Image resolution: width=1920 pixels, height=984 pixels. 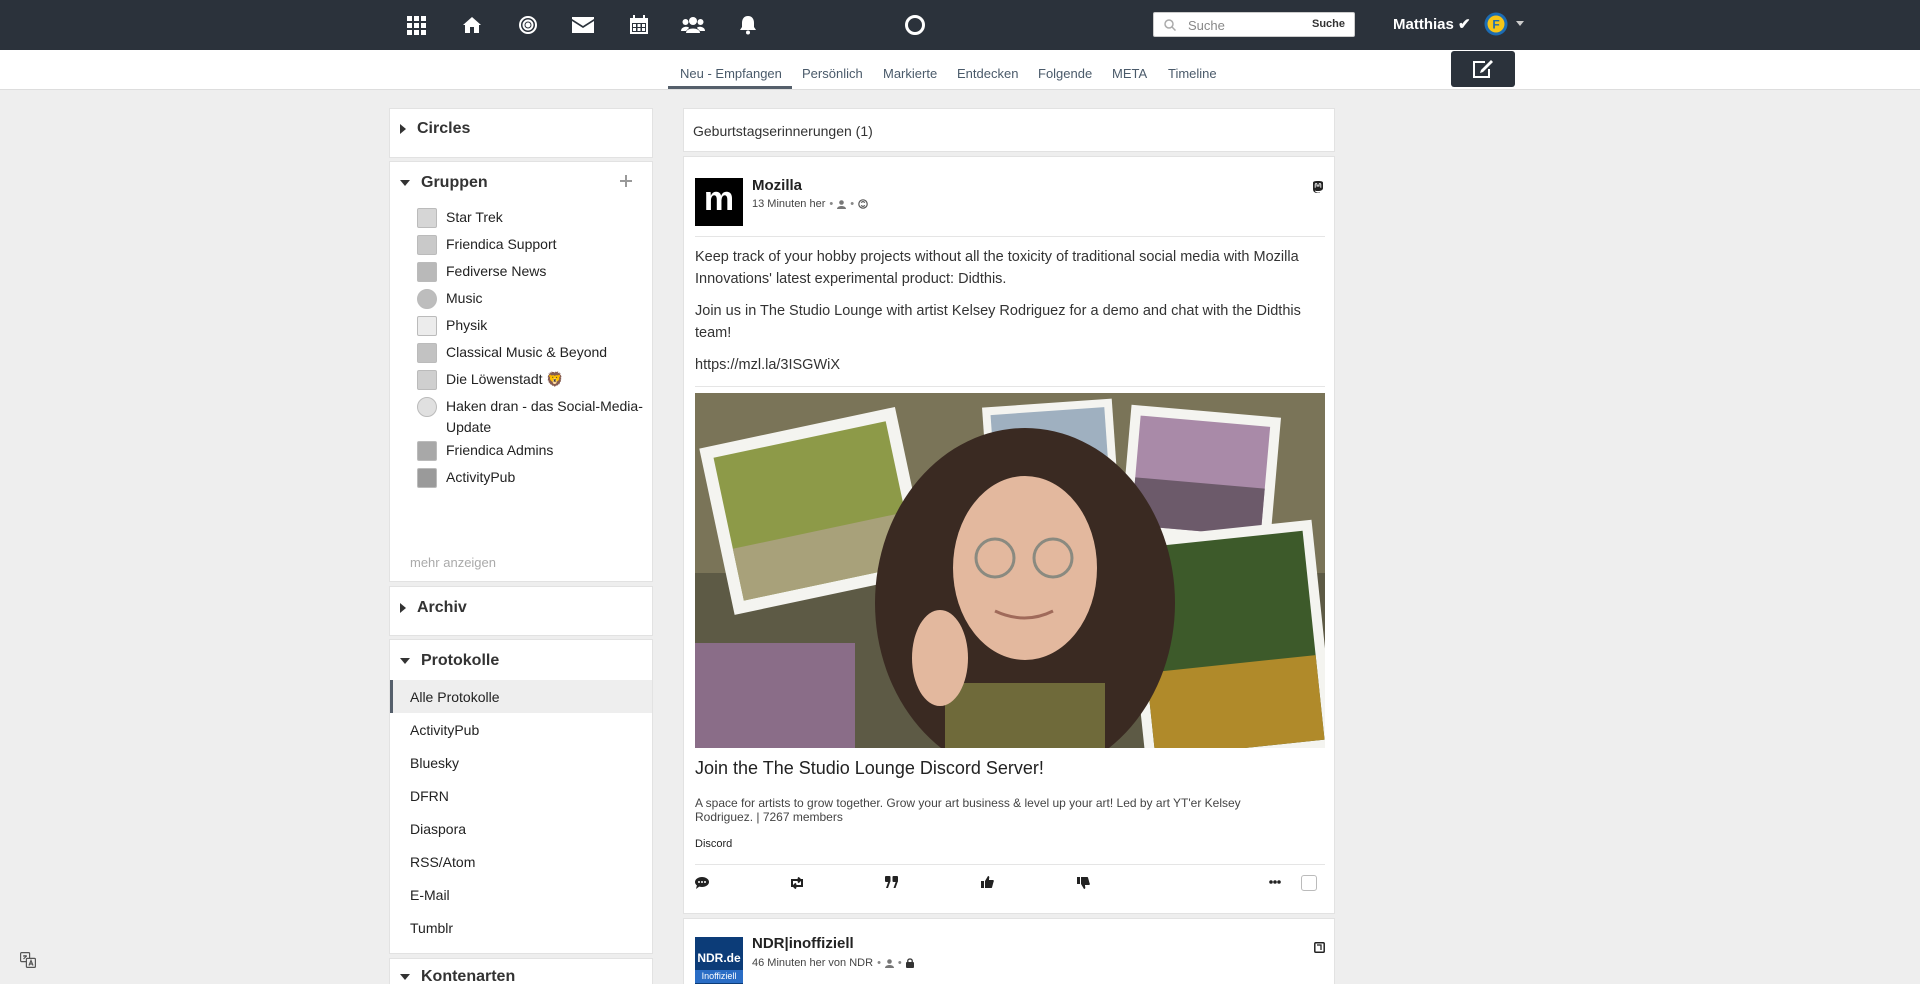 What do you see at coordinates (532, 352) in the screenshot?
I see `group-item-classical-music: Classical Music & Beyond` at bounding box center [532, 352].